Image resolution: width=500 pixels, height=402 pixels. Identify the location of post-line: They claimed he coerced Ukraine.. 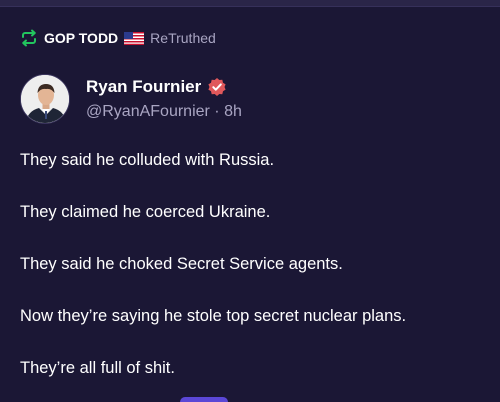
(145, 212).